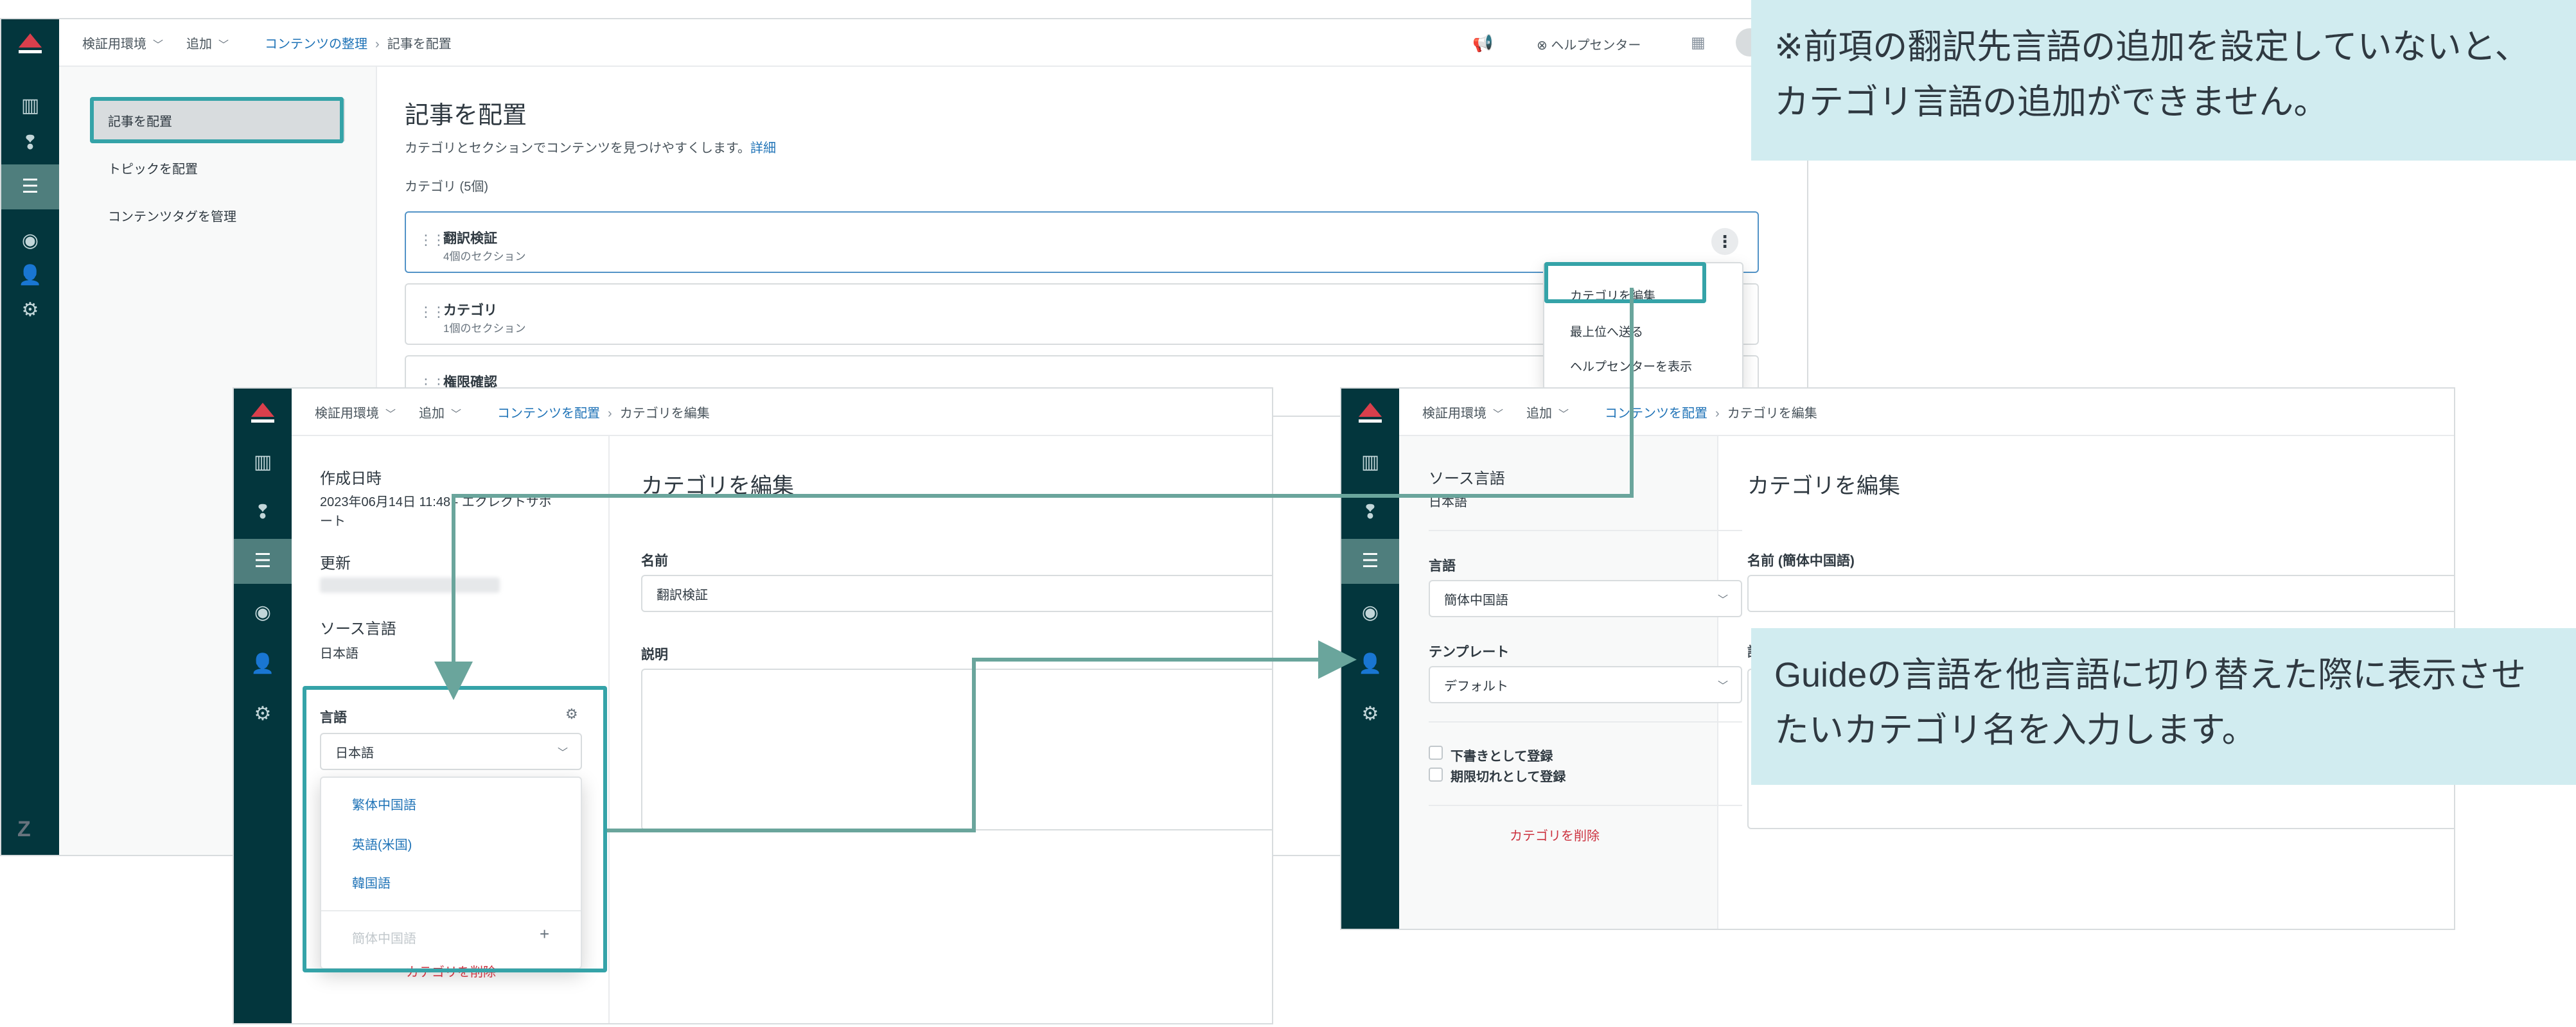  Describe the element at coordinates (2163, 707) in the screenshot. I see `note-bottom: Guideの言語を他言語に切り替えた際に表示させ たいカテゴリ名を入力します。` at that location.